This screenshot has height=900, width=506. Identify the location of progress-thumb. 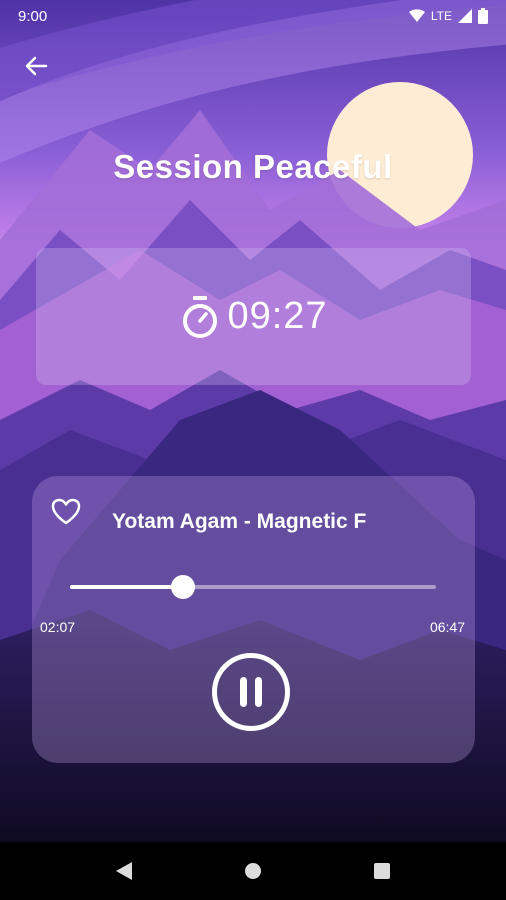
(183, 587).